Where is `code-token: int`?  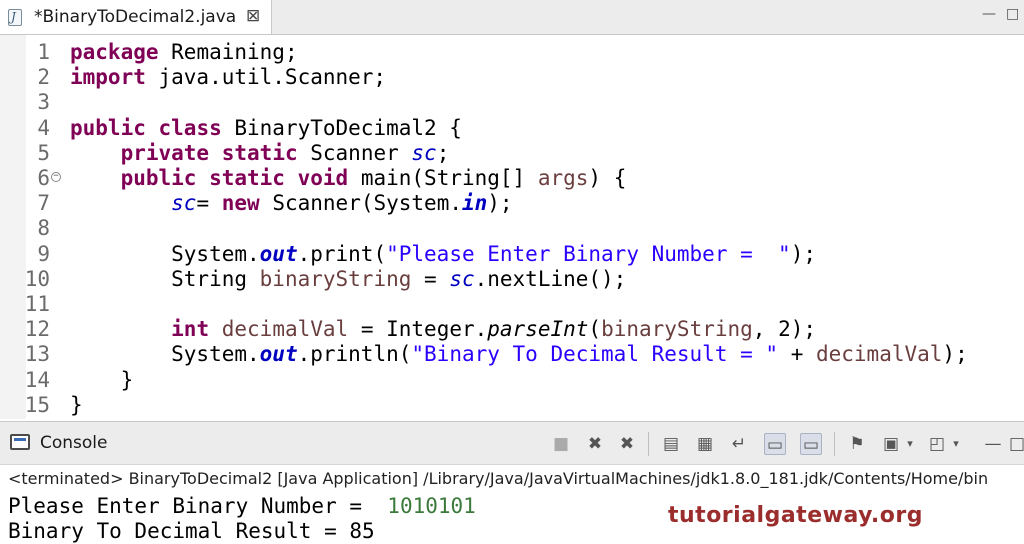
code-token: int is located at coordinates (190, 329).